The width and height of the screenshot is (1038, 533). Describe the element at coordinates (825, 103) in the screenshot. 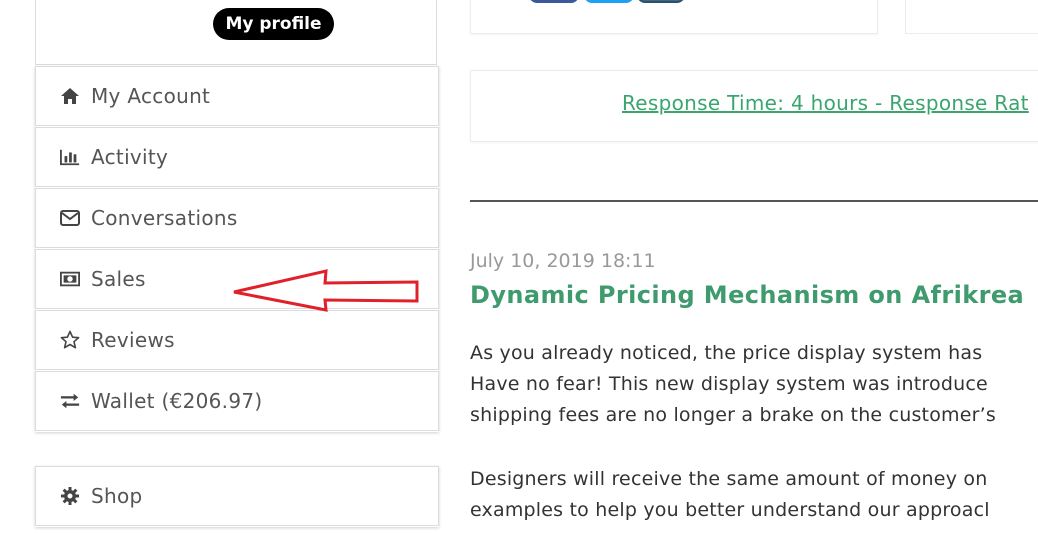

I see `response-time-link: Response Time: 4 hours - Response Rat` at that location.